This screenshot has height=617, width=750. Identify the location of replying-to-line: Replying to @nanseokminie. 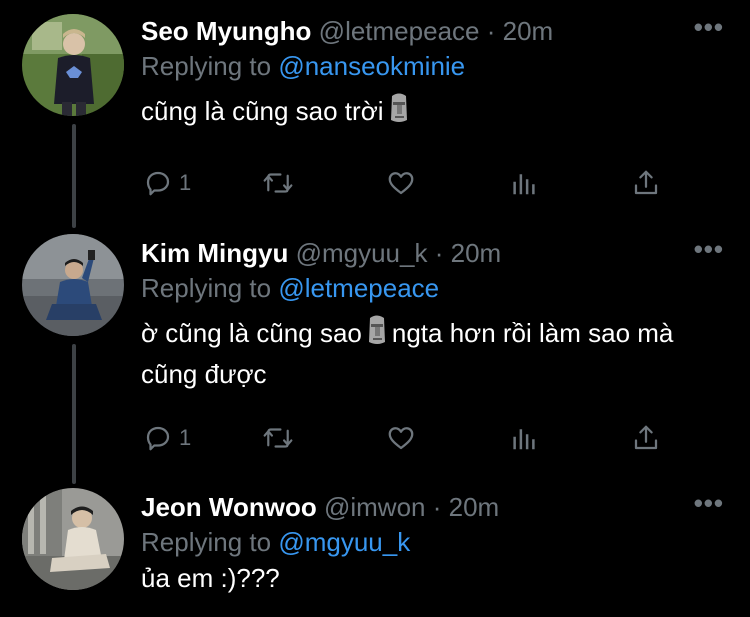
(435, 66).